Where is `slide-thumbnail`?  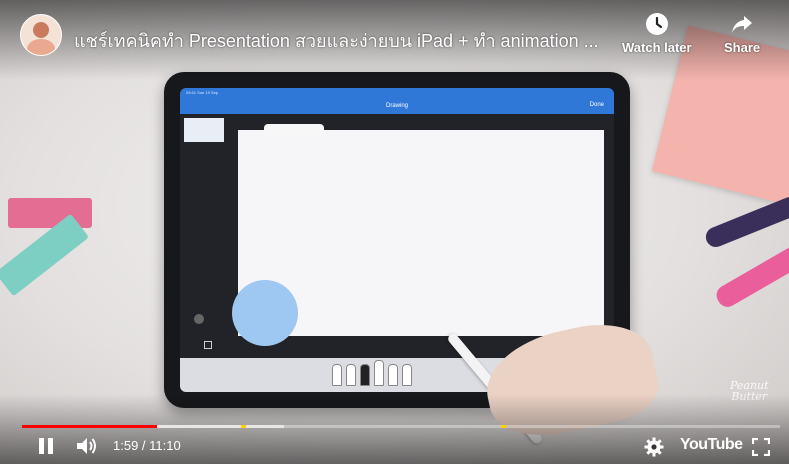
slide-thumbnail is located at coordinates (204, 130).